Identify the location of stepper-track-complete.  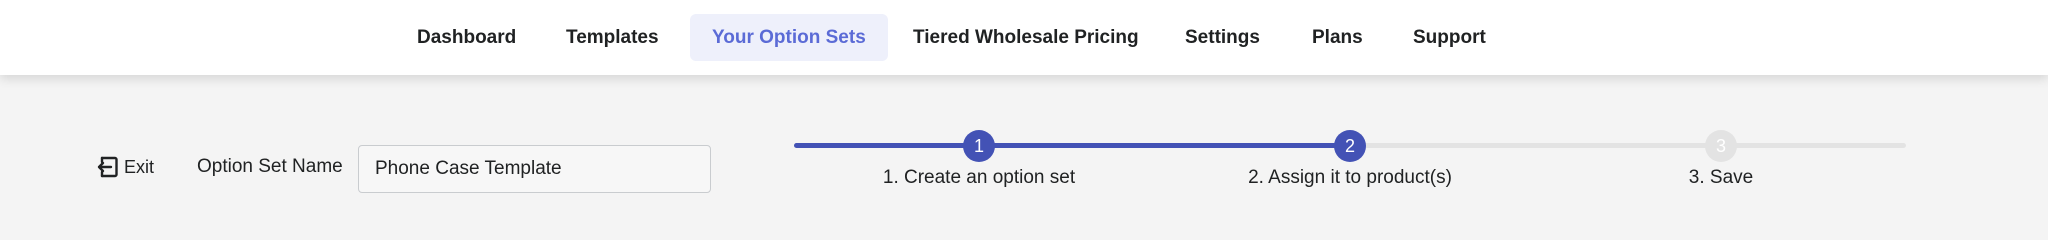
(1072, 145).